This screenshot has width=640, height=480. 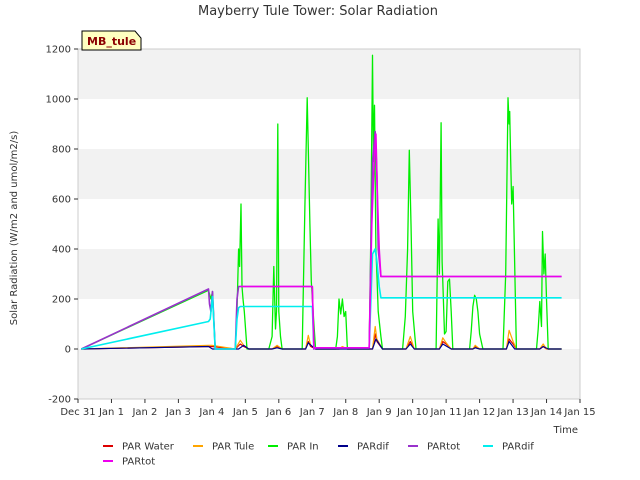 What do you see at coordinates (61, 200) in the screenshot?
I see `y-tick-label: 600` at bounding box center [61, 200].